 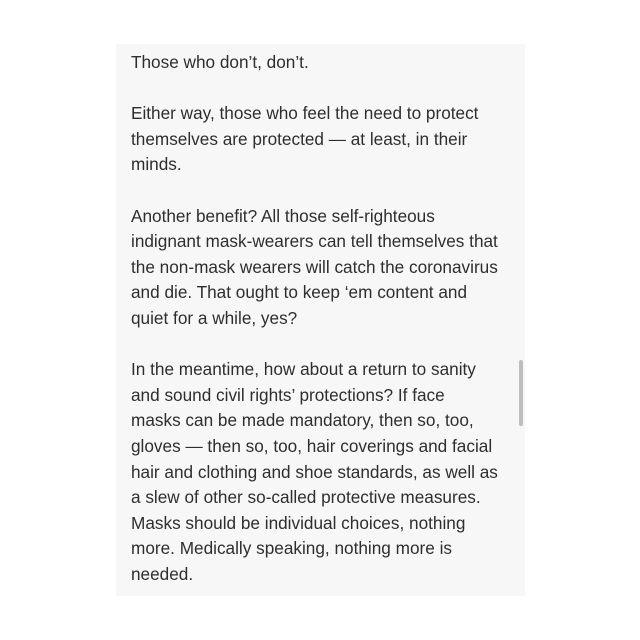 I want to click on vertical-scrollbar-thumb, so click(x=521, y=393).